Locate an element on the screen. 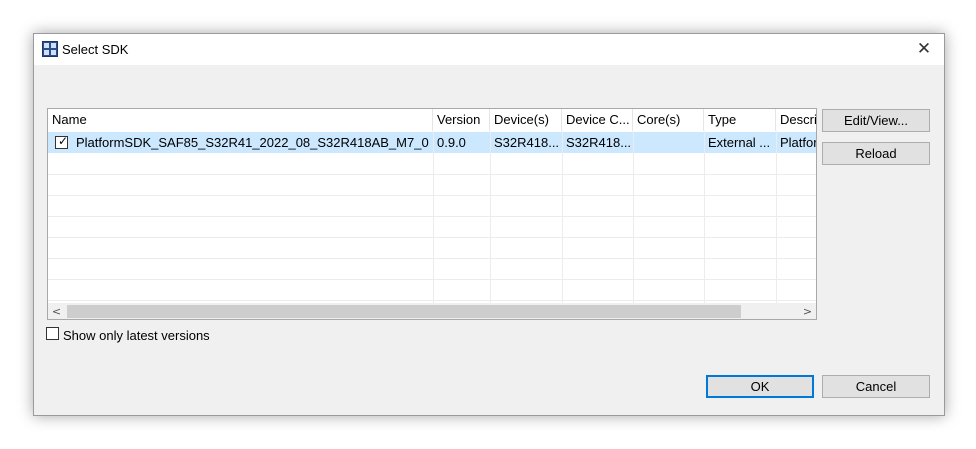  column-name: Name is located at coordinates (240, 120).